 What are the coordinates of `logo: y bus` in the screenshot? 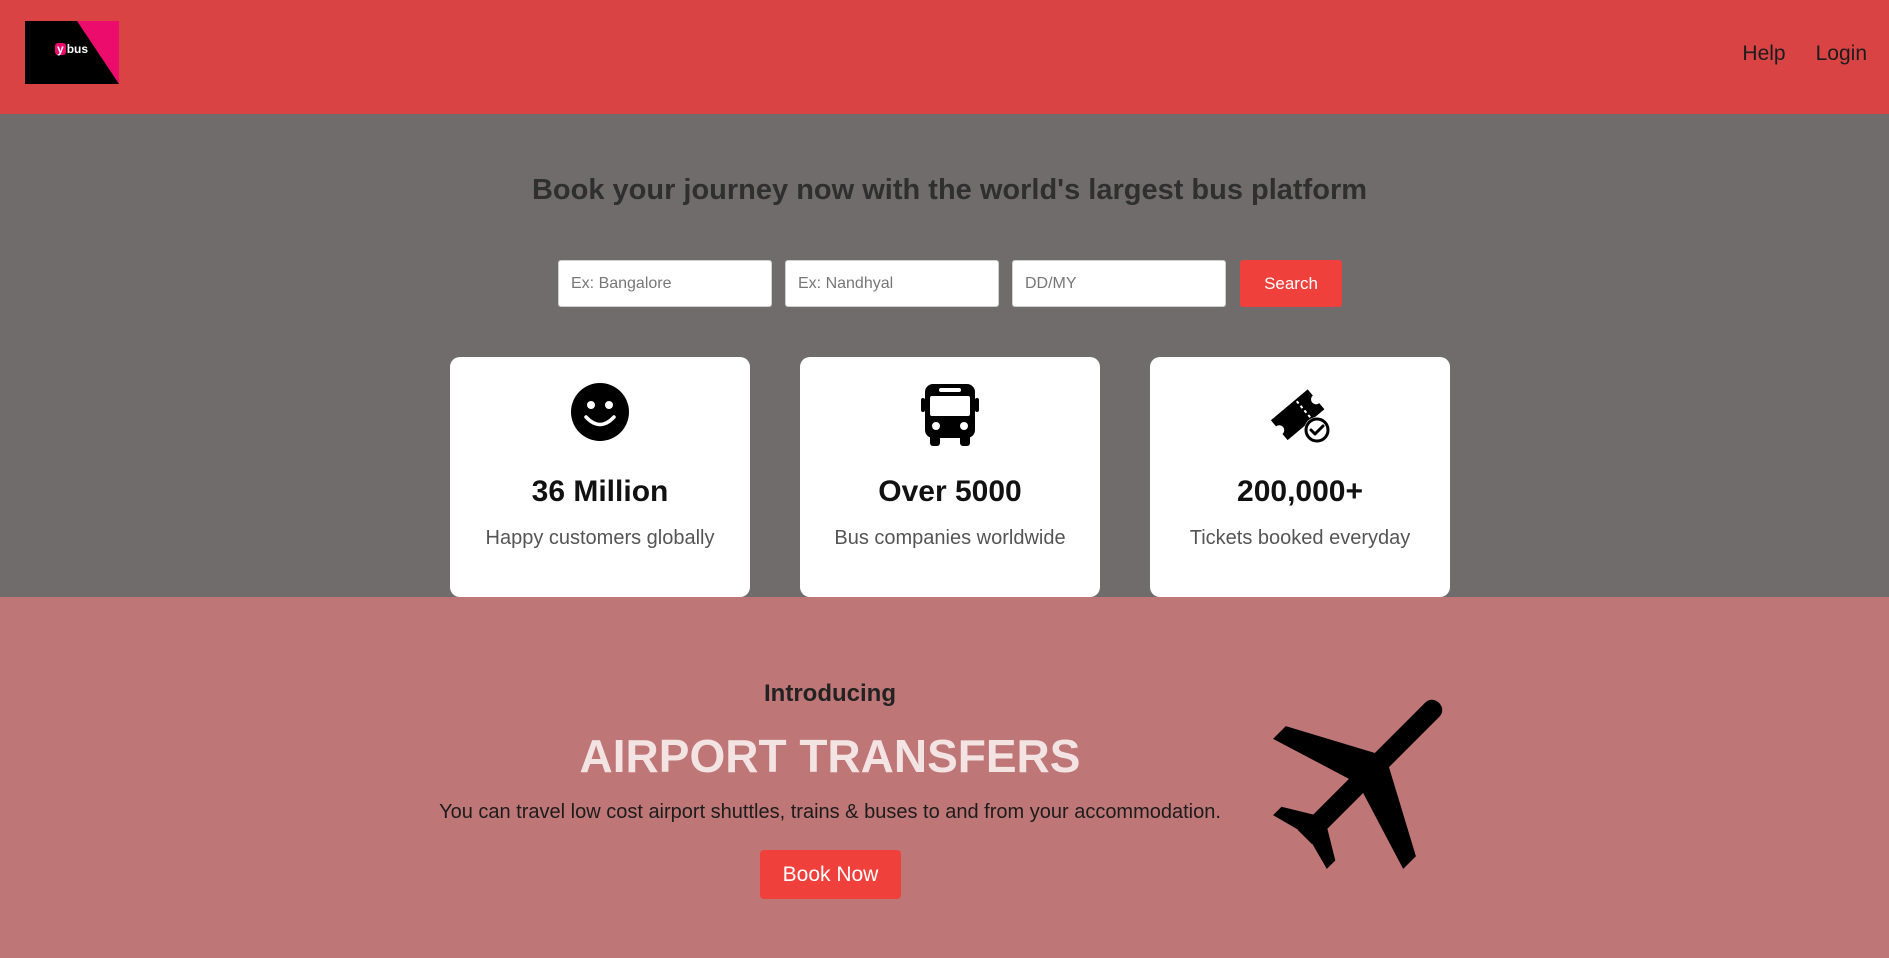 It's located at (72, 52).